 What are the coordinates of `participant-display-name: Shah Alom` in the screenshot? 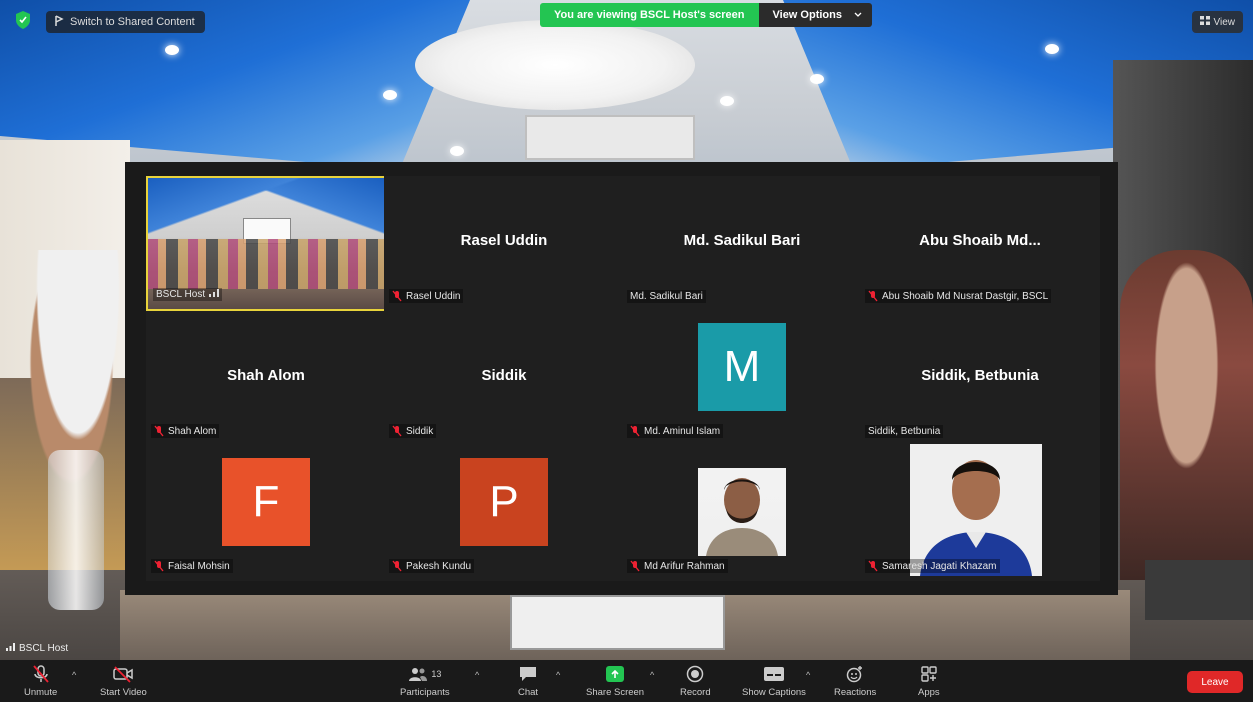 It's located at (266, 375).